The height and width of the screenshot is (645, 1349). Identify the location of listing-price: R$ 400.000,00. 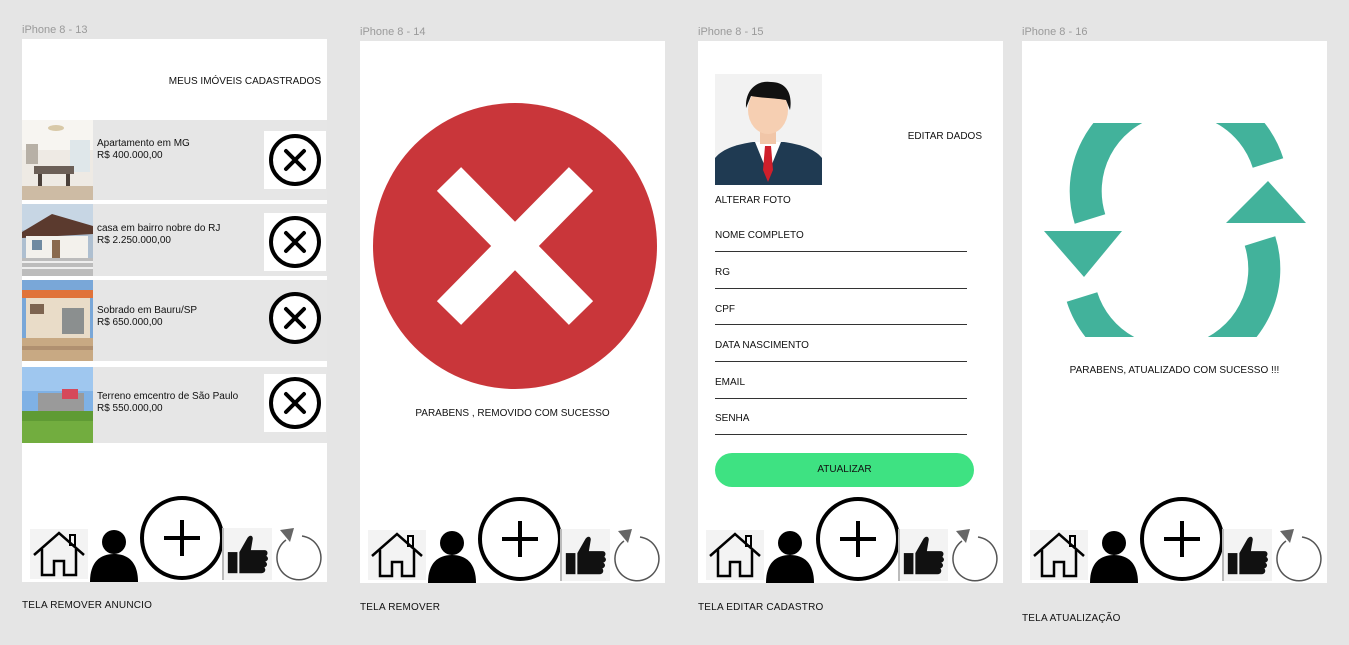
(130, 155).